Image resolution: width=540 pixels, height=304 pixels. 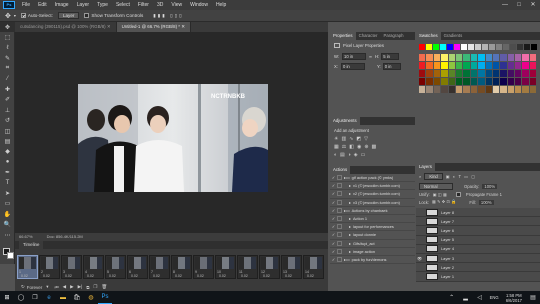 What do you see at coordinates (351, 147) in the screenshot?
I see `black-white-icon: ◧` at bounding box center [351, 147].